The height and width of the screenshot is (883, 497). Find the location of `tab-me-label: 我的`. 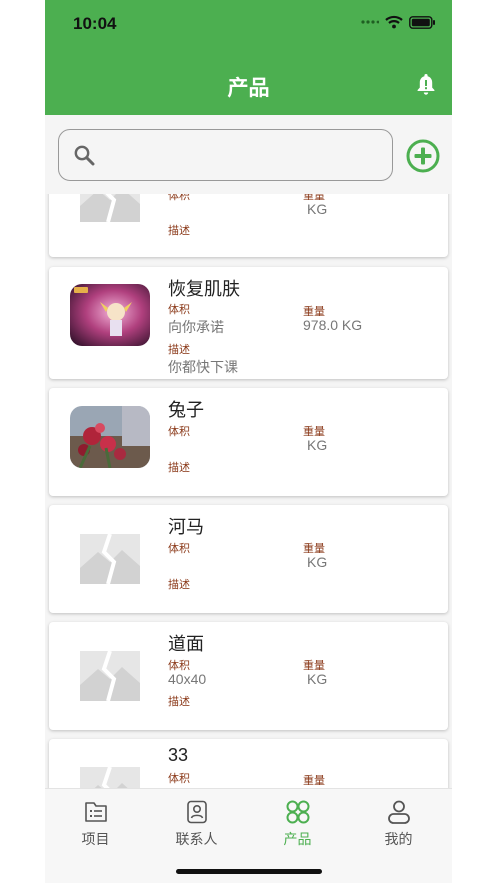

tab-me-label: 我的 is located at coordinates (398, 839).